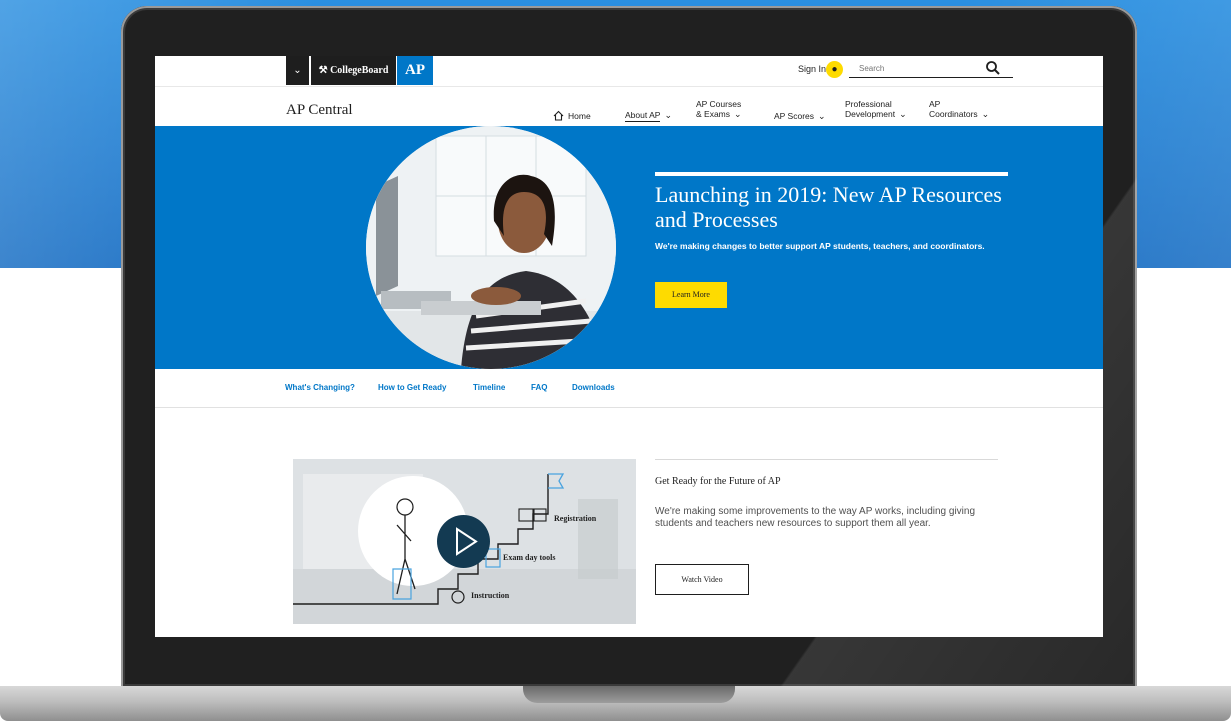 Image resolution: width=1231 pixels, height=721 pixels. I want to click on nav-about-ap: About AP ⌄, so click(648, 116).